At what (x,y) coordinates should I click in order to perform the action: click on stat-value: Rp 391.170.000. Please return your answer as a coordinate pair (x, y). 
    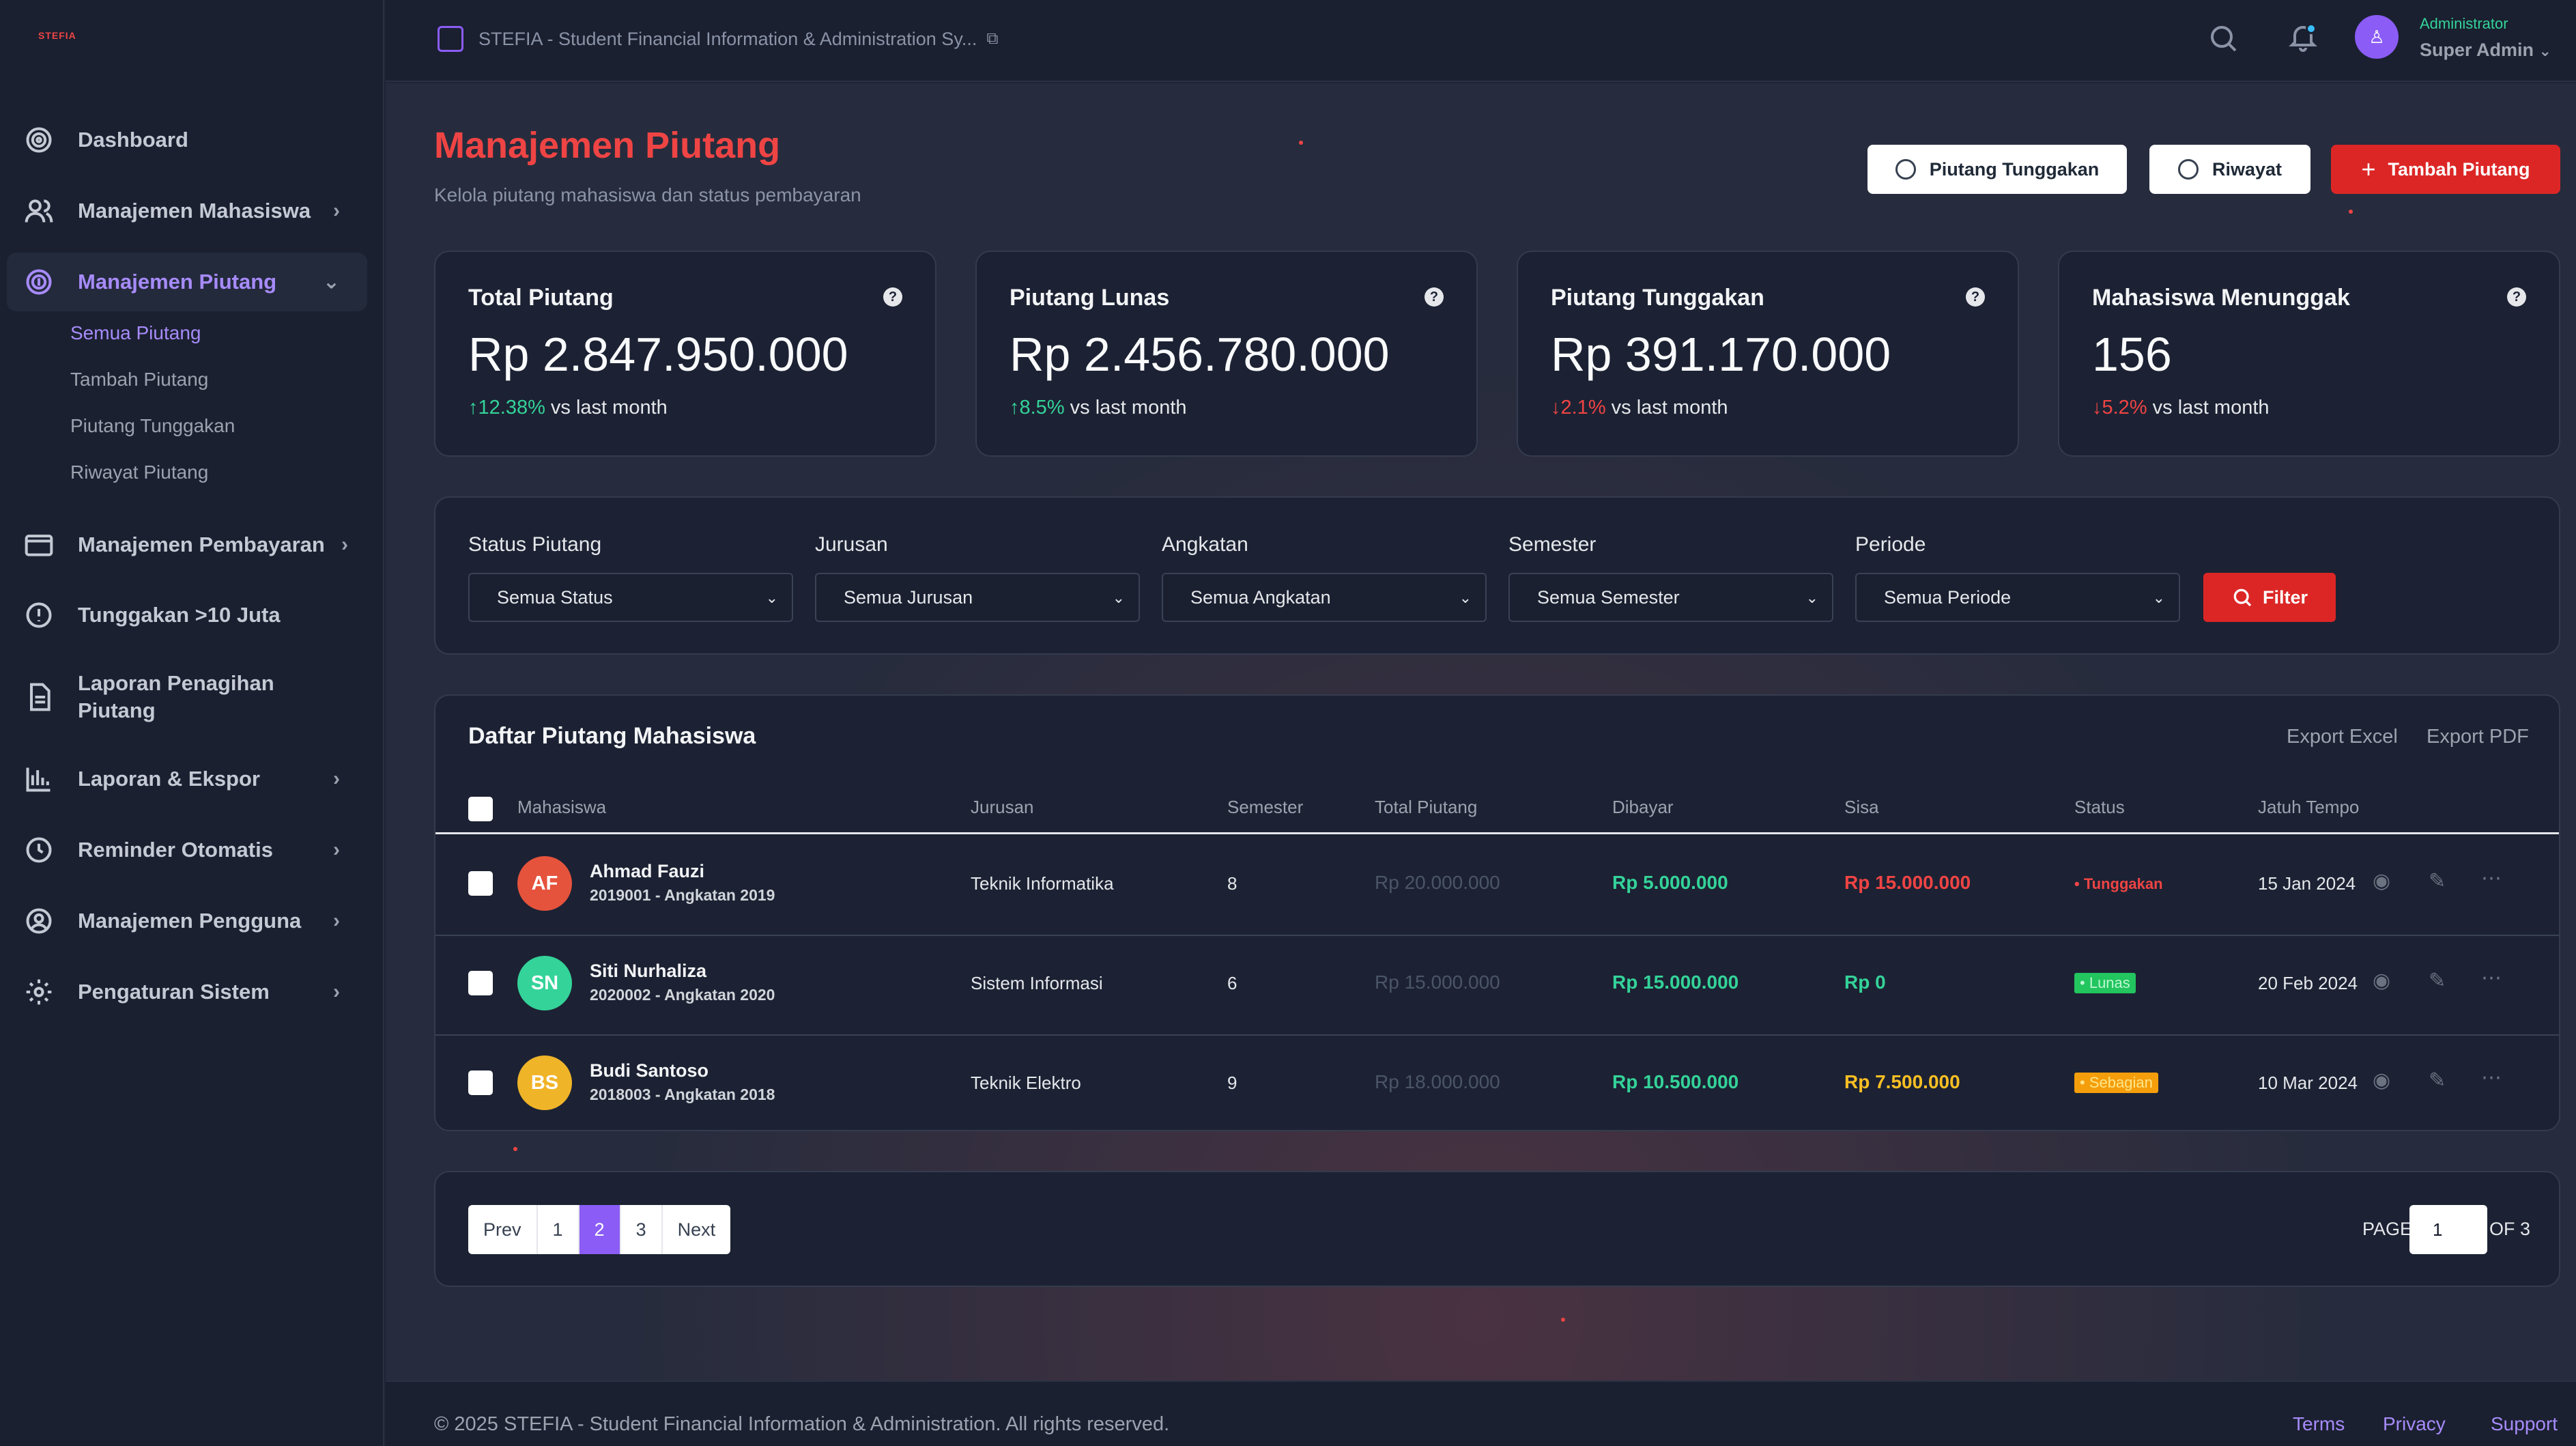
    Looking at the image, I should click on (1721, 354).